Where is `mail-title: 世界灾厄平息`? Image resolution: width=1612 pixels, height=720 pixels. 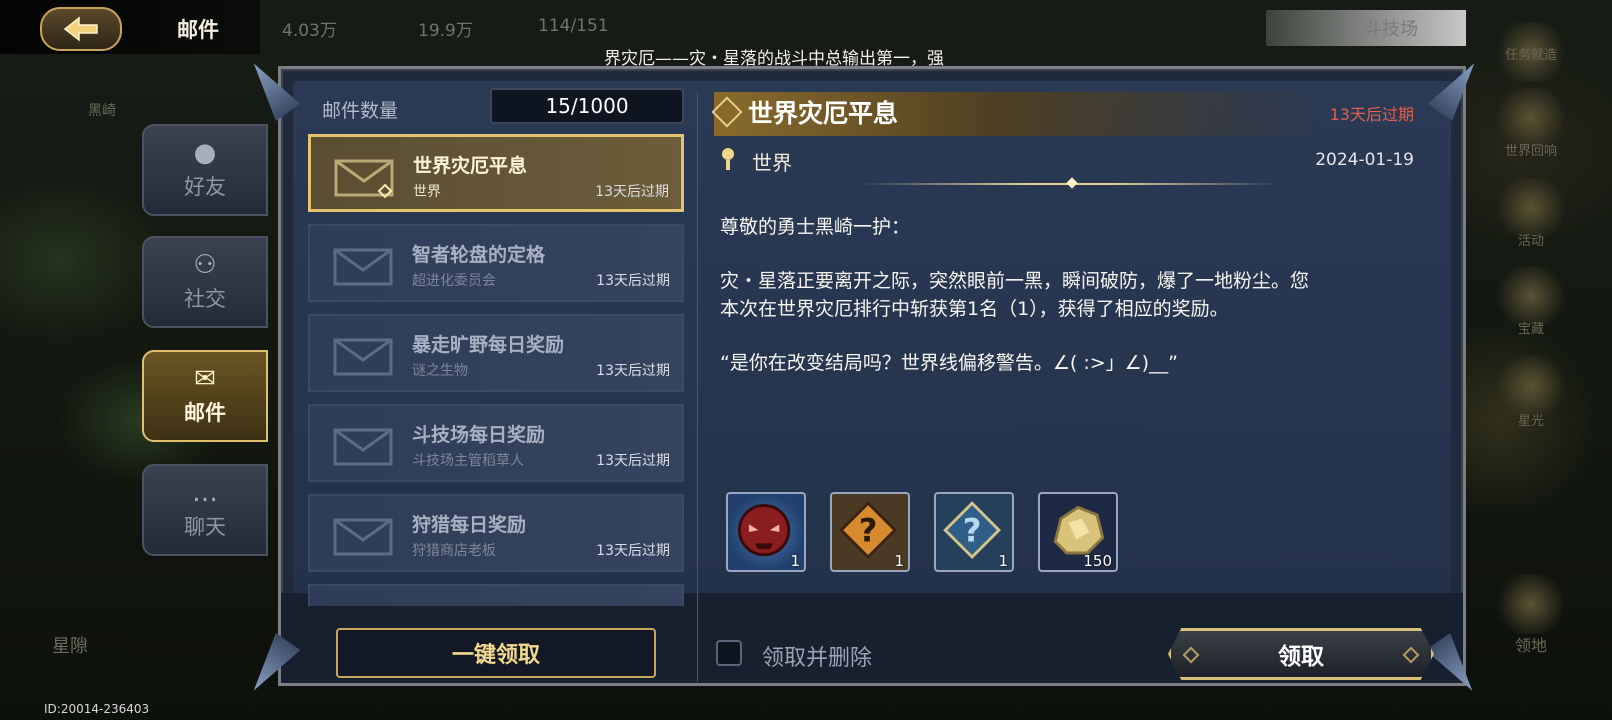 mail-title: 世界灾厄平息 is located at coordinates (470, 166).